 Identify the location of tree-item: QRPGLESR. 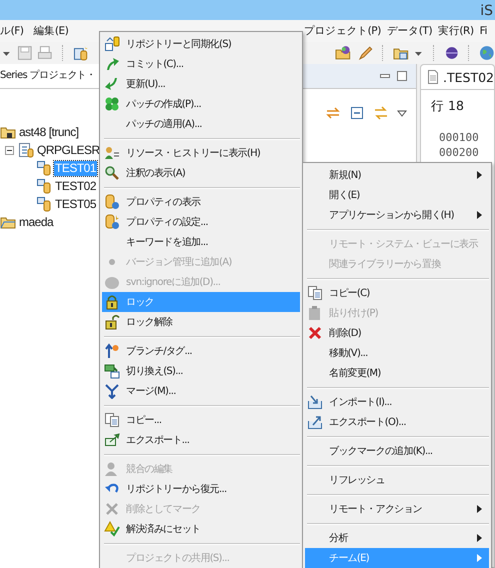
(68, 150).